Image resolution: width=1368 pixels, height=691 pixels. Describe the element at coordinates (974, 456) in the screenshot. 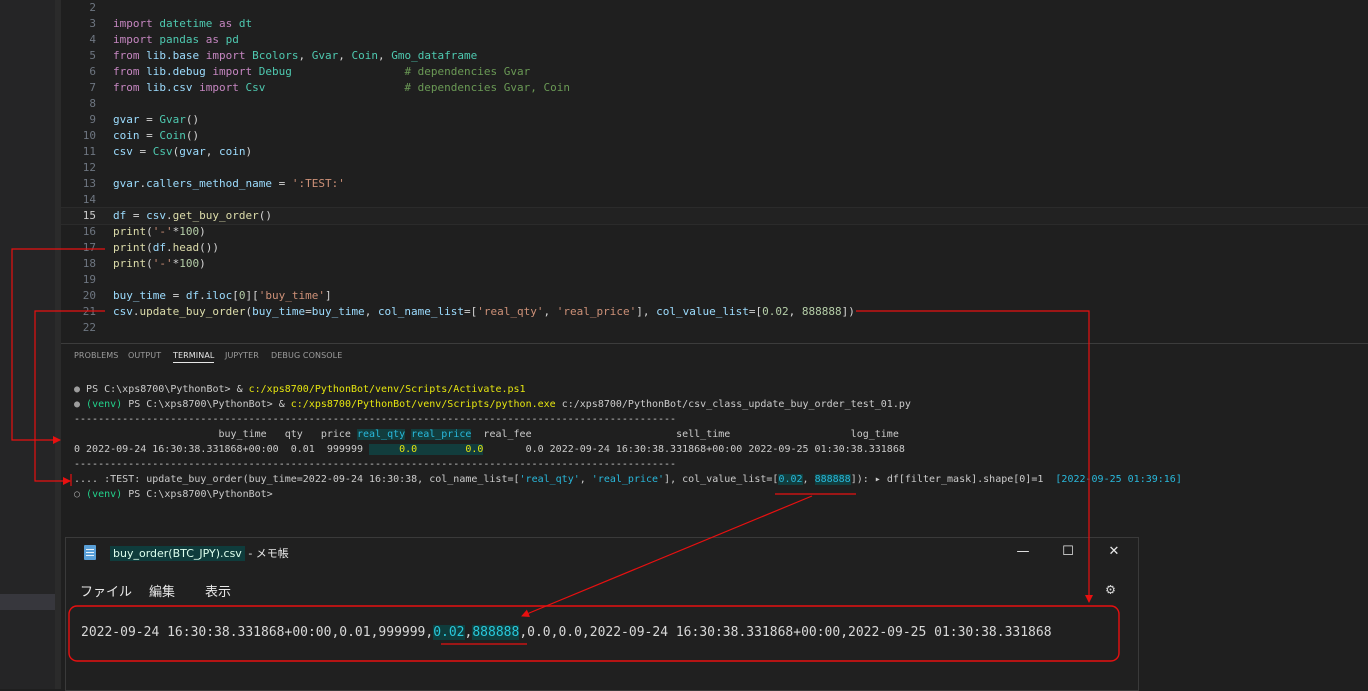

I see `annotation-arrow-to-csv` at that location.